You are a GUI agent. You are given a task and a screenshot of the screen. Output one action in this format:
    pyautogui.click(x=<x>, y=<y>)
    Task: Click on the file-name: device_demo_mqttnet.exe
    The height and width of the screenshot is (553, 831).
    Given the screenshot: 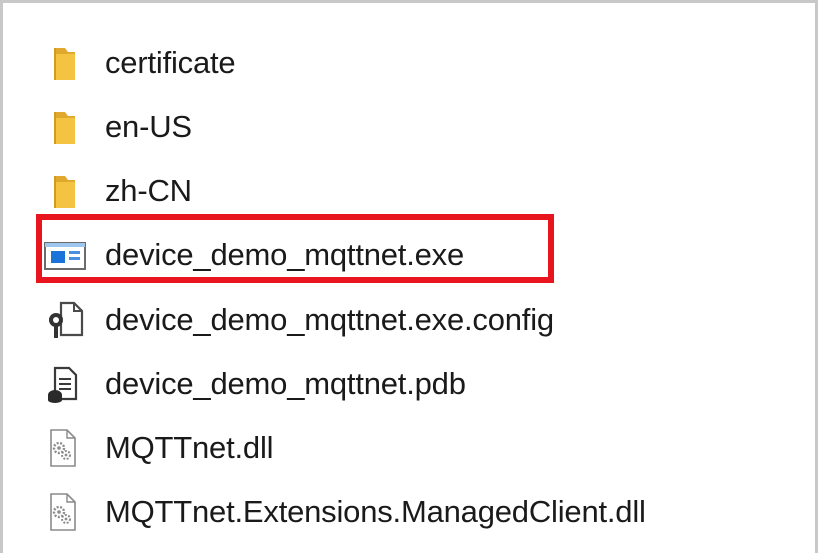 What is the action you would take?
    pyautogui.click(x=285, y=254)
    